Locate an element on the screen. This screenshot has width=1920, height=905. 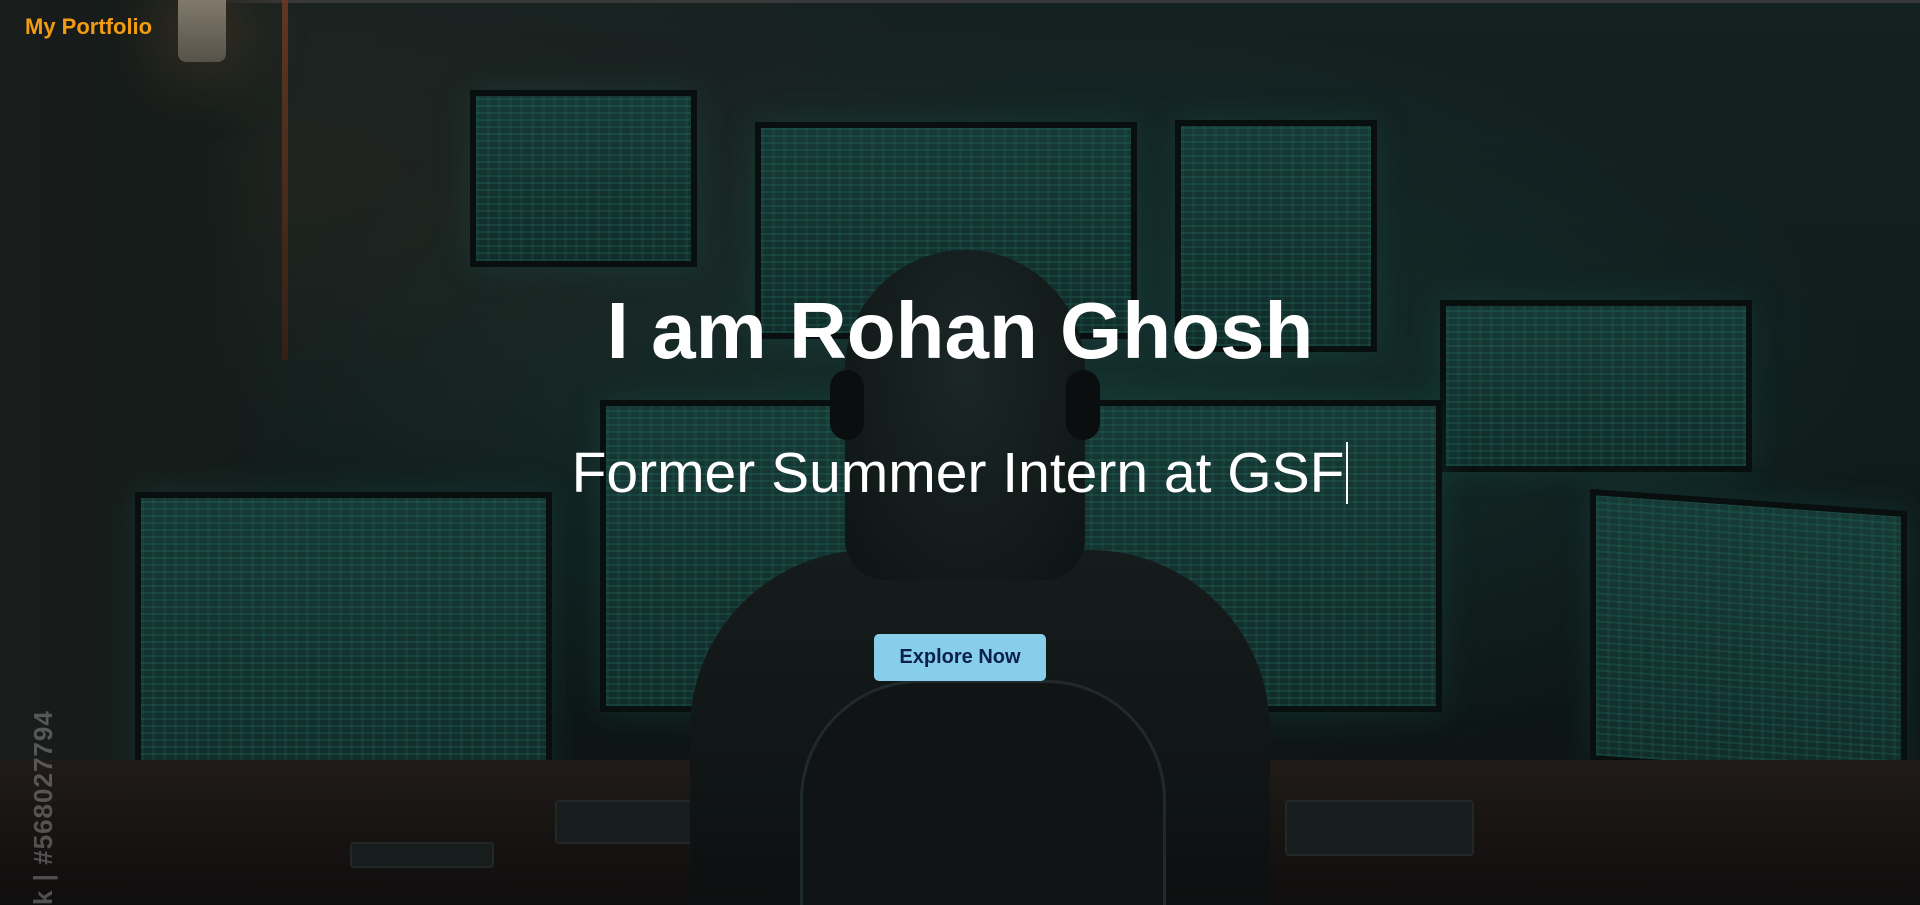
hero-title: I am Rohan Ghosh is located at coordinates (960, 330).